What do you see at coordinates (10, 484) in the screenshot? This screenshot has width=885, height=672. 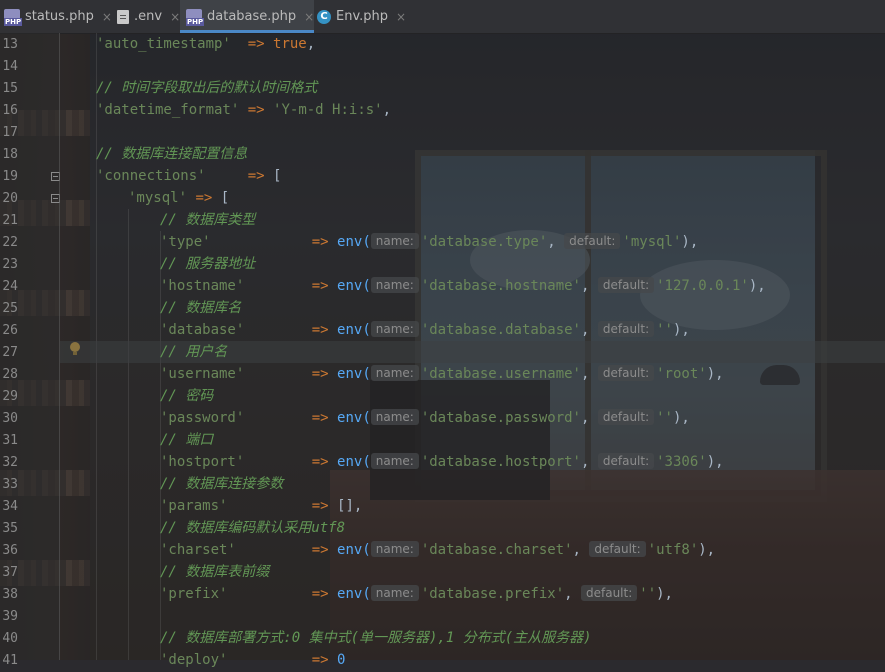 I see `line-number: 33` at bounding box center [10, 484].